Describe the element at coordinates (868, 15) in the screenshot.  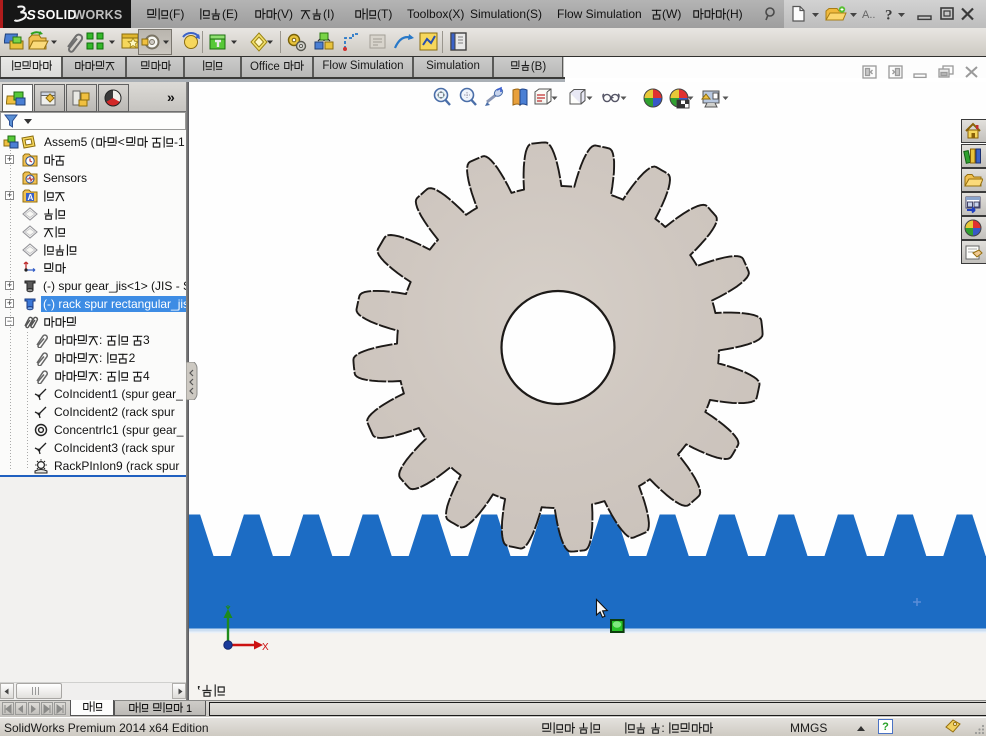
I see `svg-text: A..` at that location.